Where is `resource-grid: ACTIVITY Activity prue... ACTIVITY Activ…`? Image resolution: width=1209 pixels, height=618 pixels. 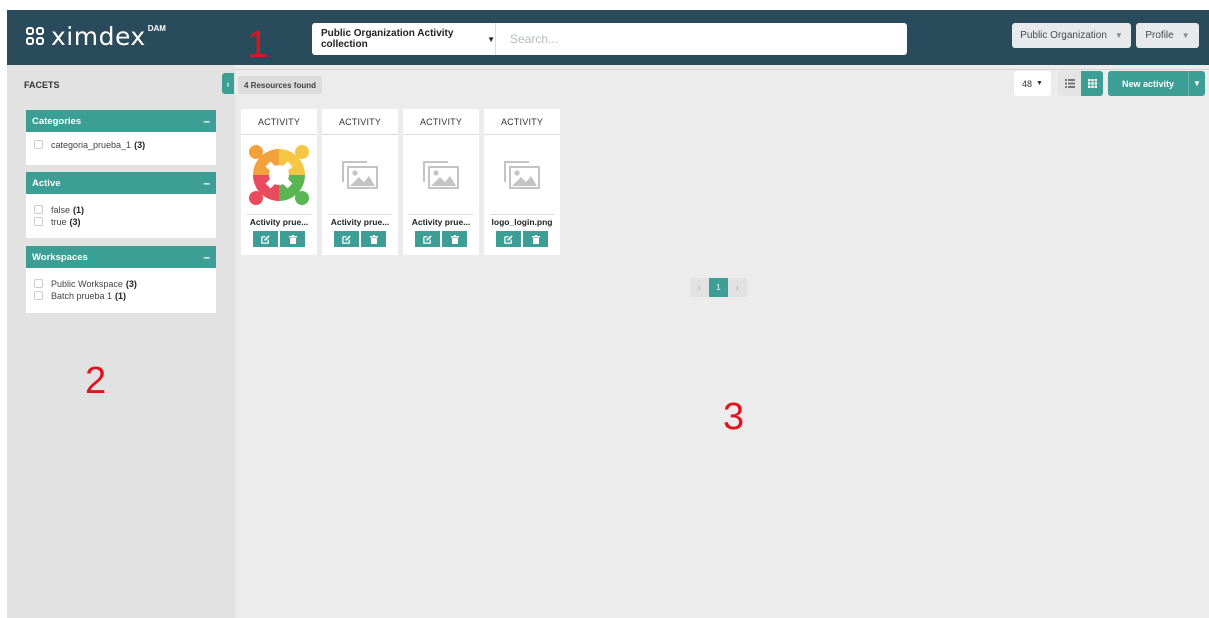 resource-grid: ACTIVITY Activity prue... ACTIVITY Activ… is located at coordinates (403, 182).